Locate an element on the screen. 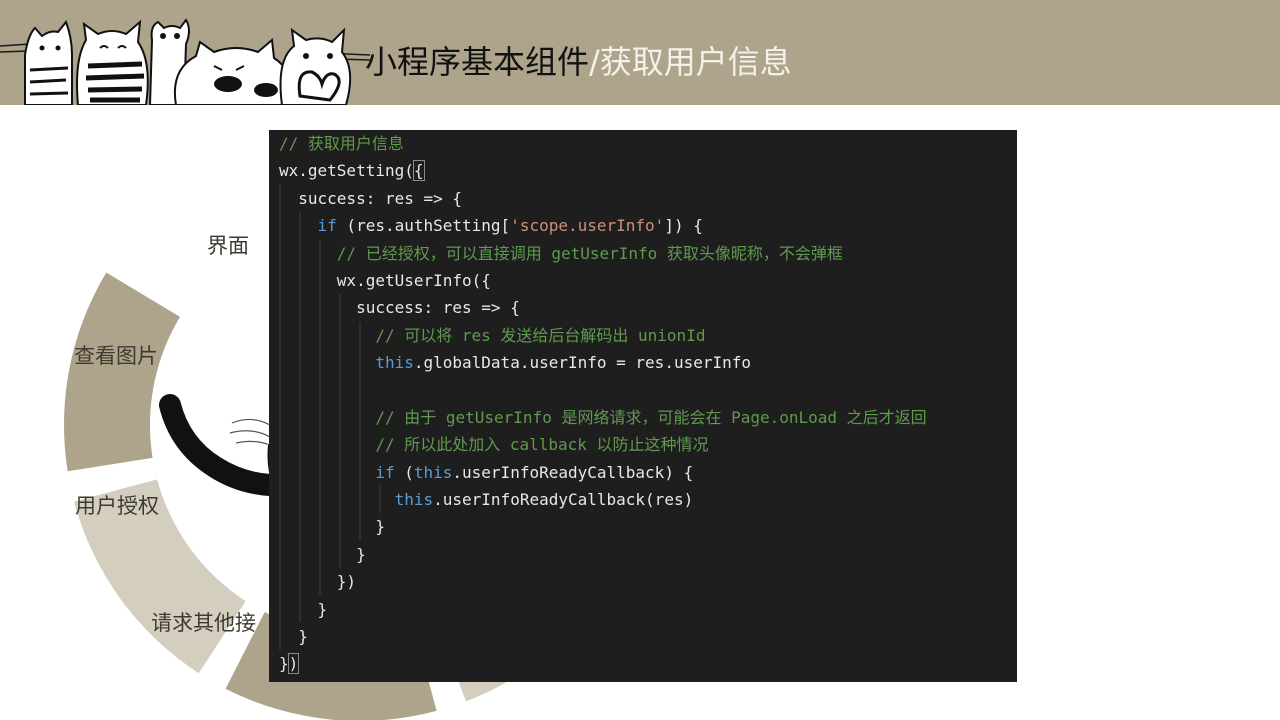 The height and width of the screenshot is (720, 1280). code-token: // 可以将 res 发送给后台解码出 unionId is located at coordinates (492, 335).